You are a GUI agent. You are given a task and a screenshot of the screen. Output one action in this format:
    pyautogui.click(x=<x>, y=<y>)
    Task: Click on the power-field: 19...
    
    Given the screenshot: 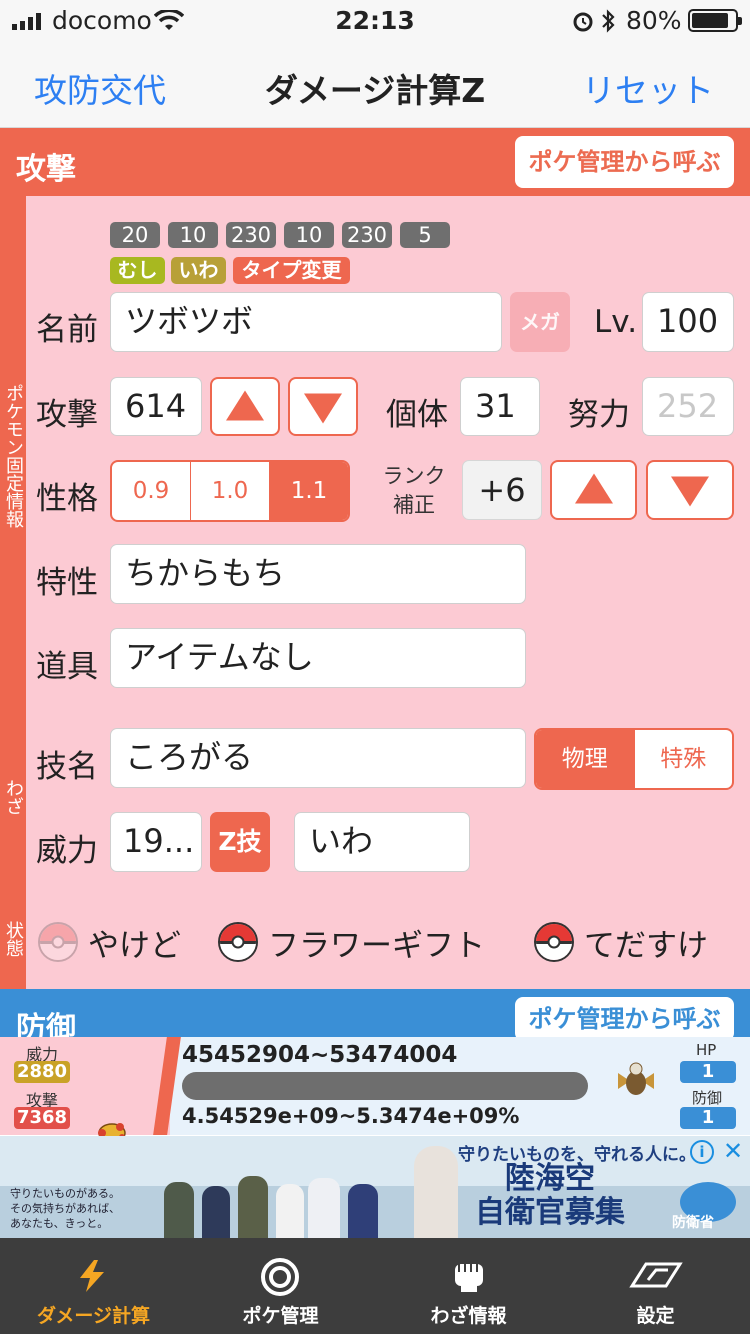 What is the action you would take?
    pyautogui.click(x=156, y=842)
    